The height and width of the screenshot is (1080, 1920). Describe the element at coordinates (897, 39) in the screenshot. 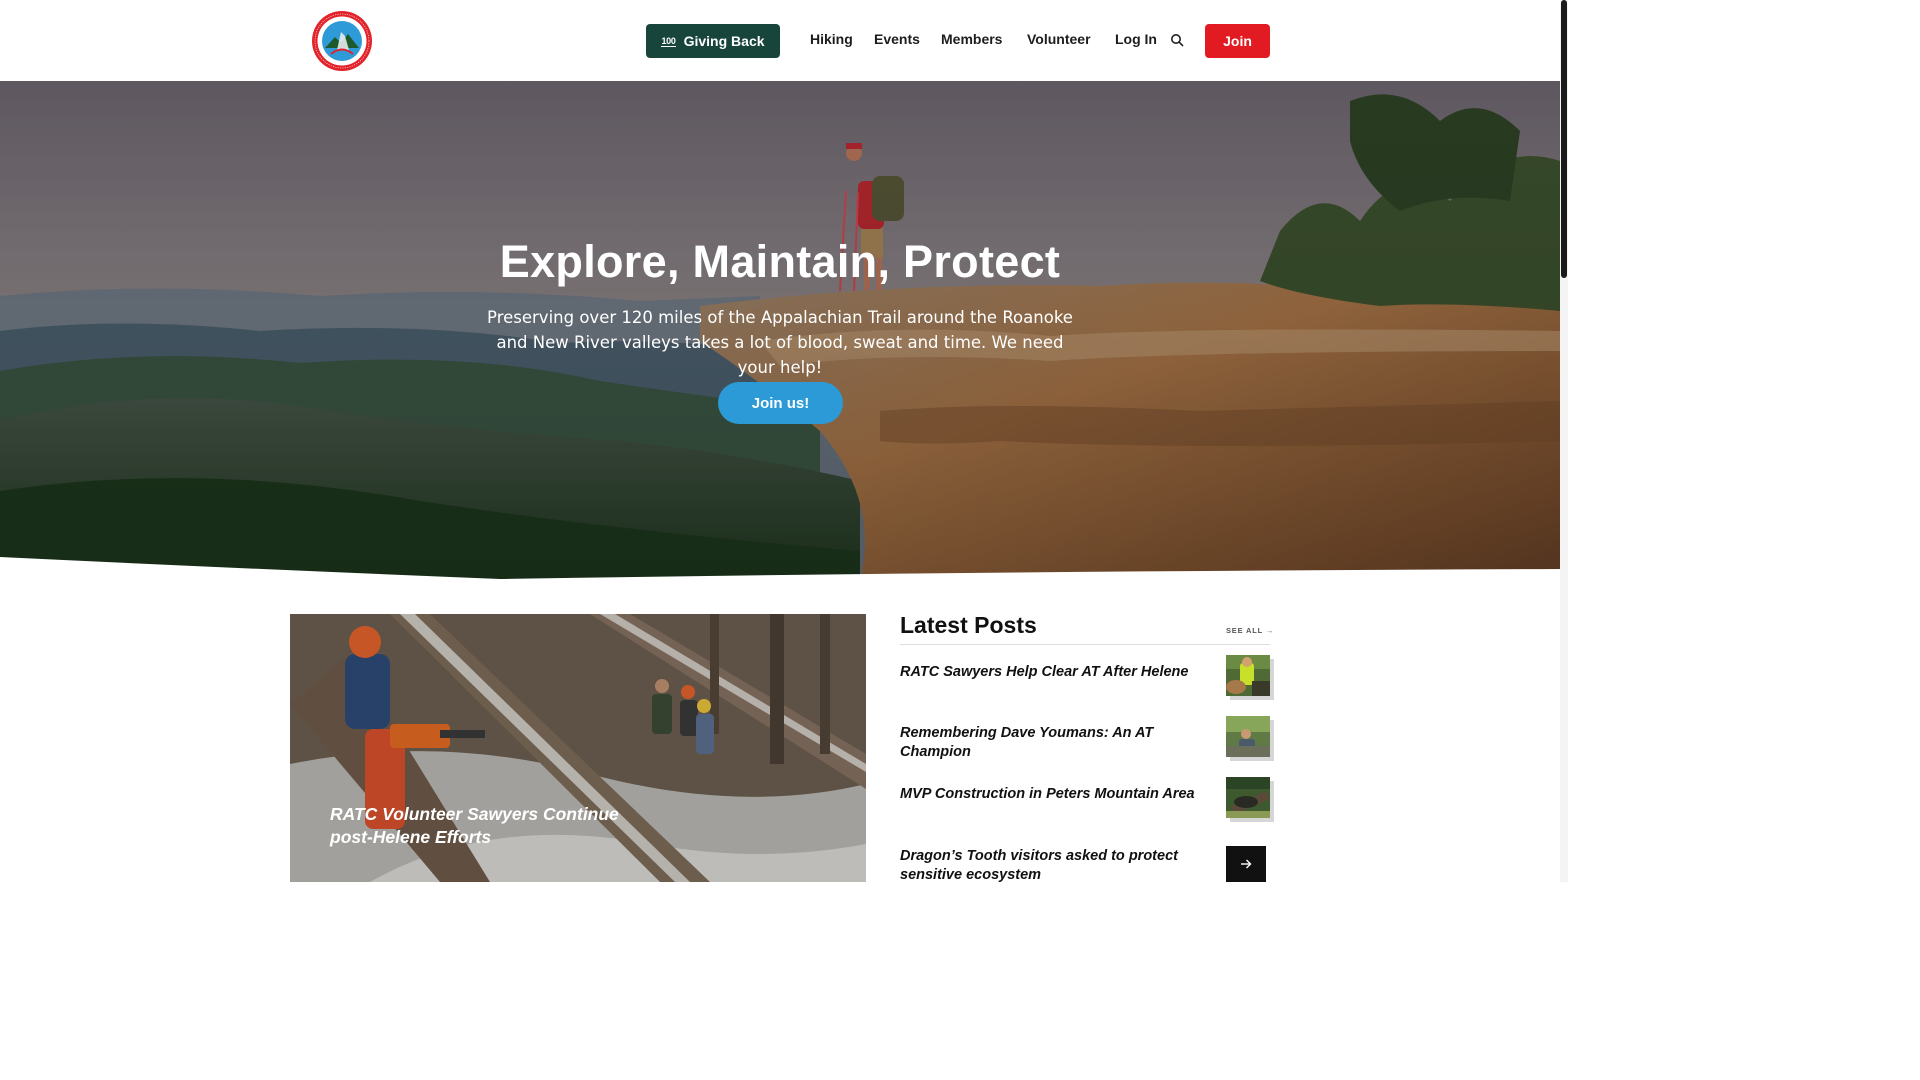

I see `nav-events: Events` at that location.